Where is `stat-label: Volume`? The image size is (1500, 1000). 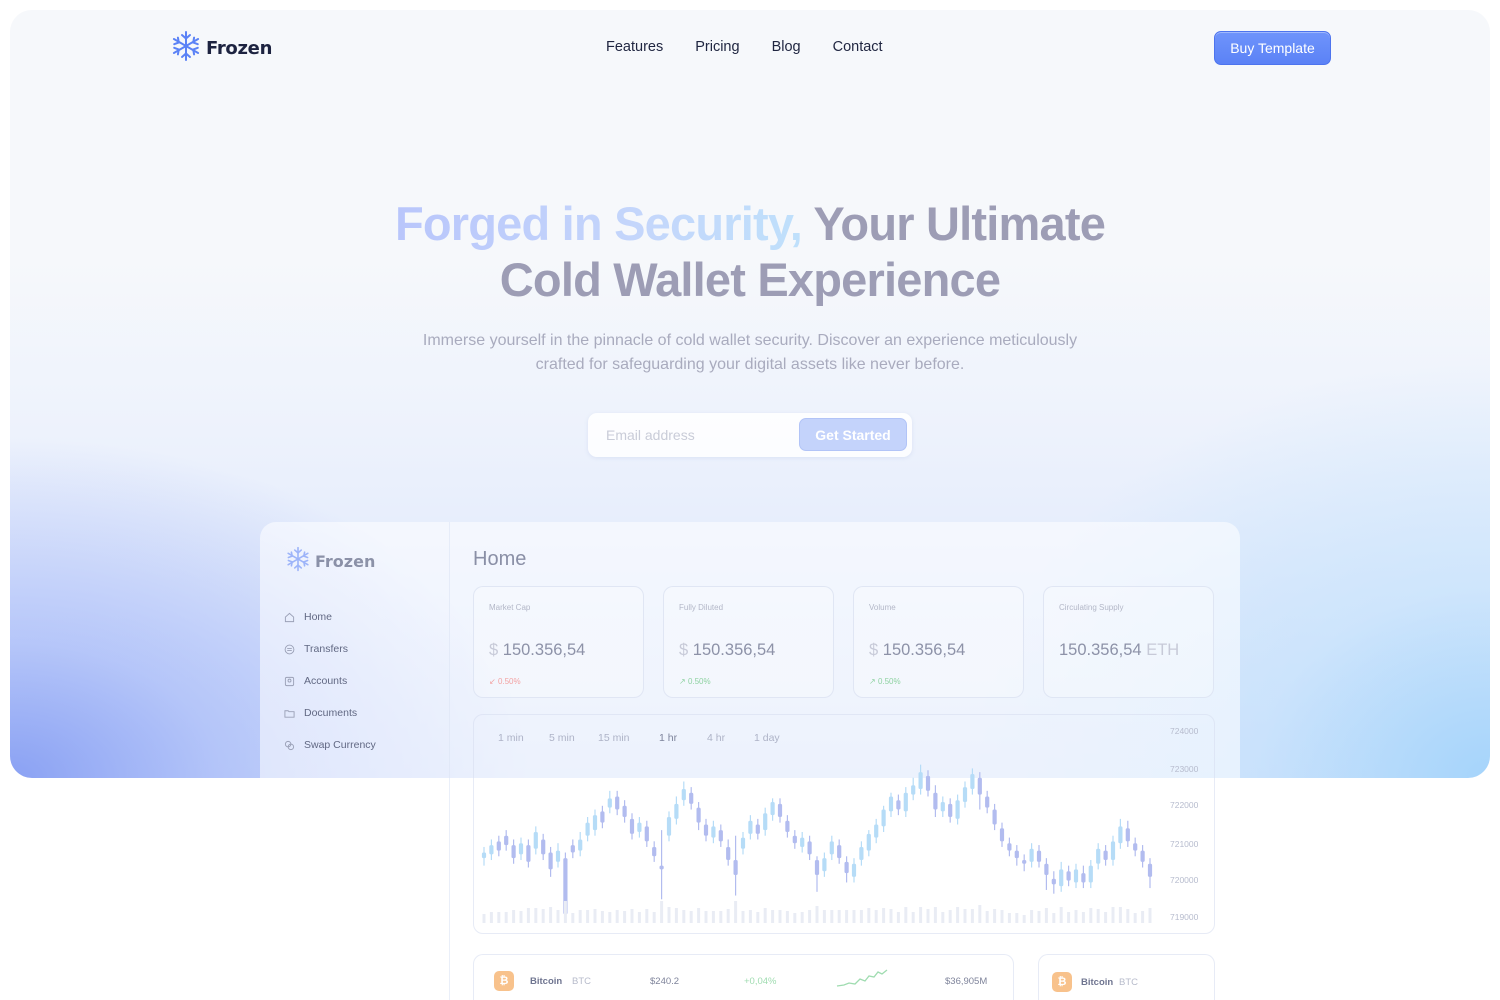
stat-label: Volume is located at coordinates (882, 607).